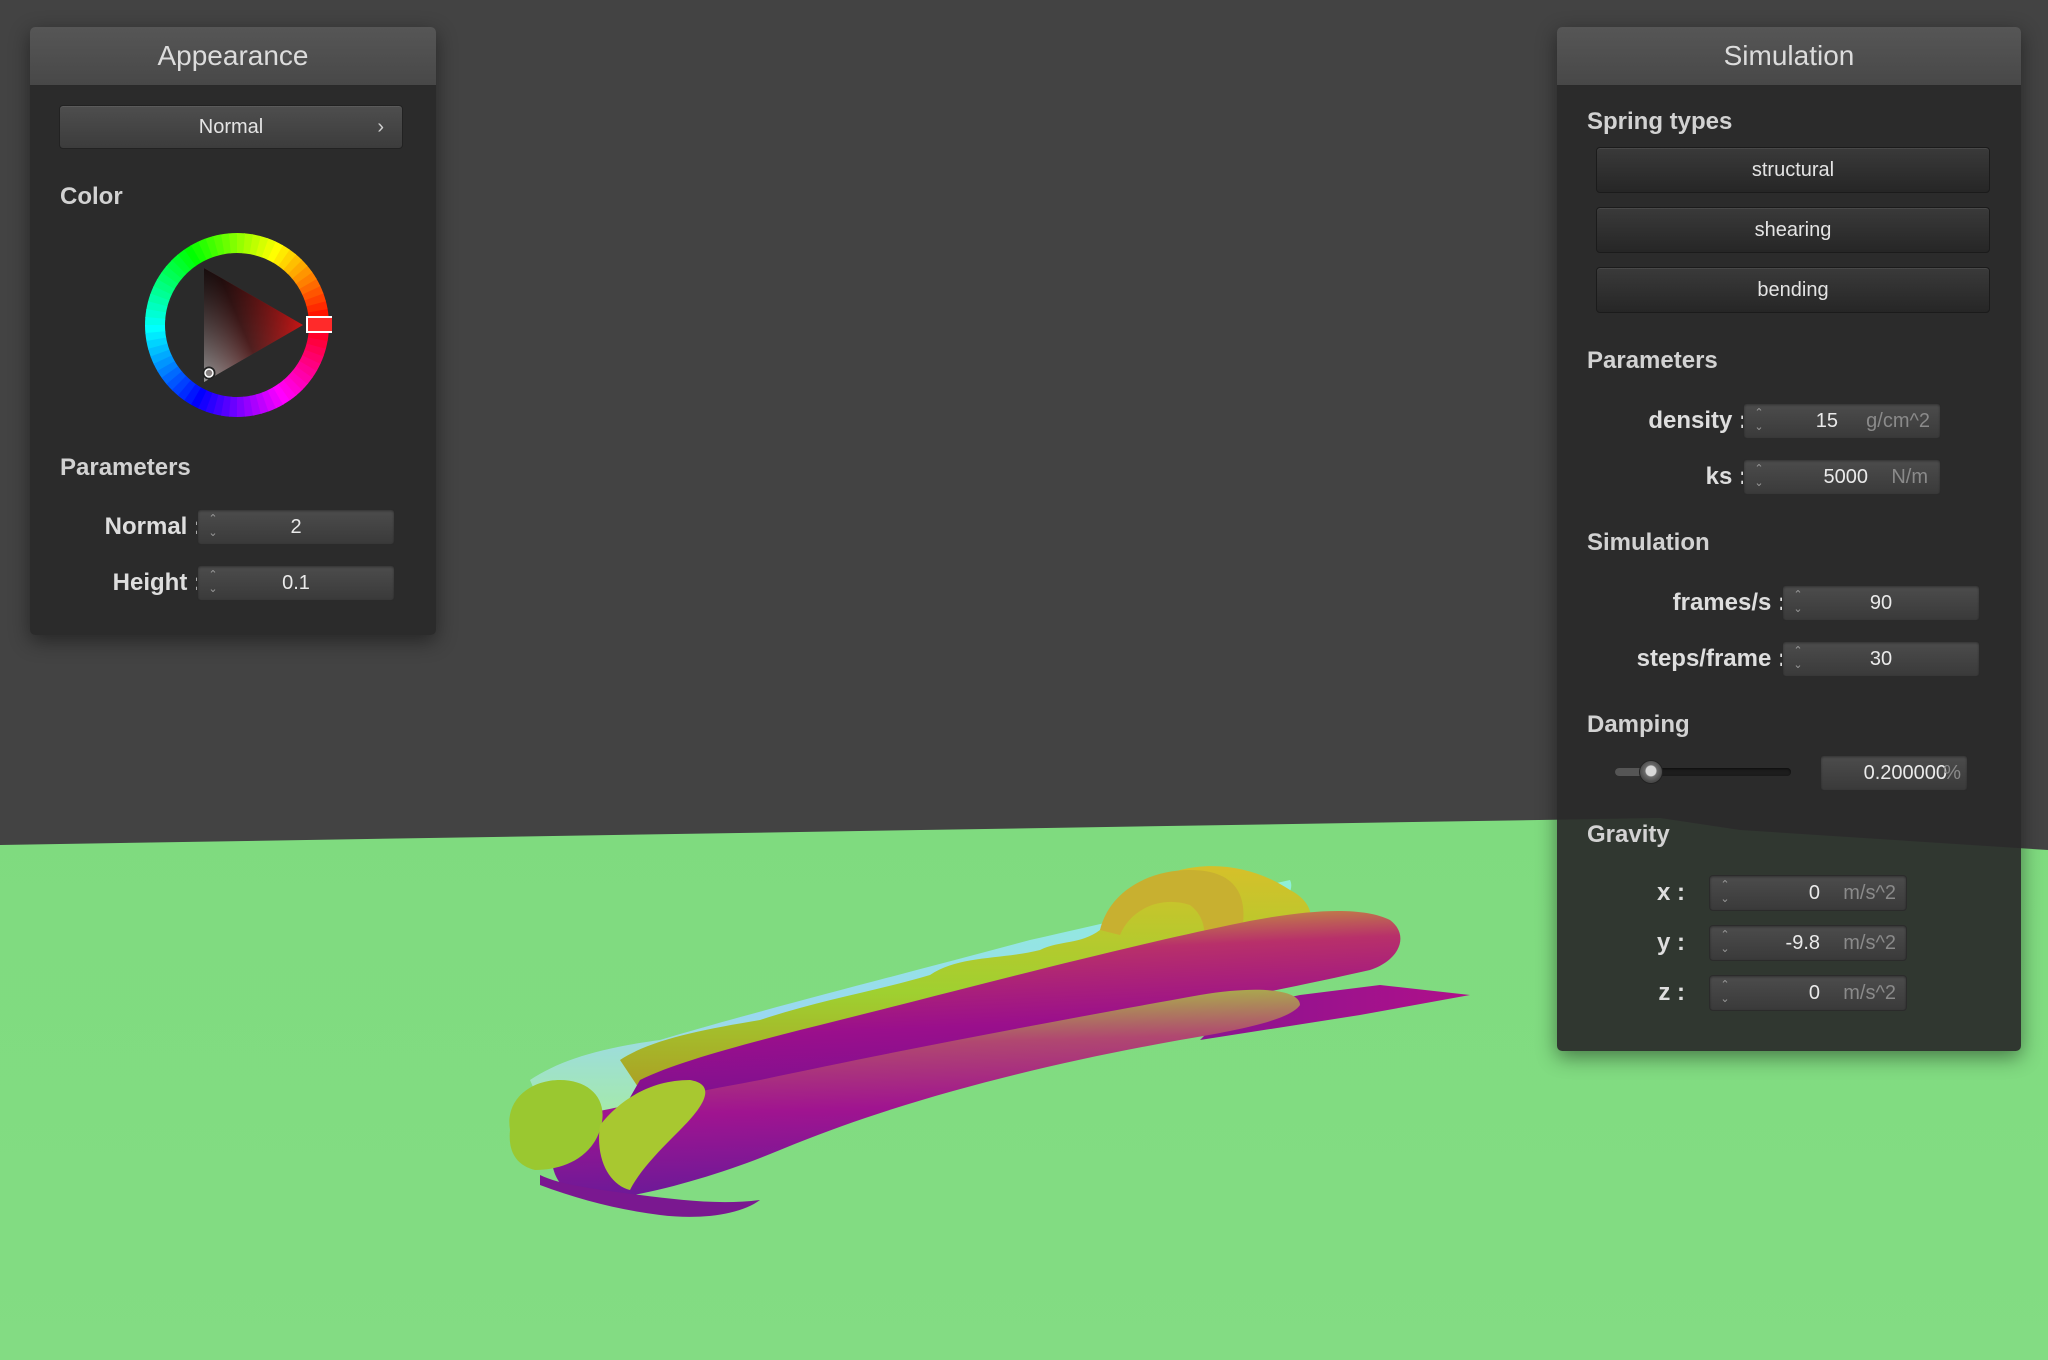 The height and width of the screenshot is (1360, 2048). What do you see at coordinates (1898, 421) in the screenshot?
I see `density-unit: g/cm^2` at bounding box center [1898, 421].